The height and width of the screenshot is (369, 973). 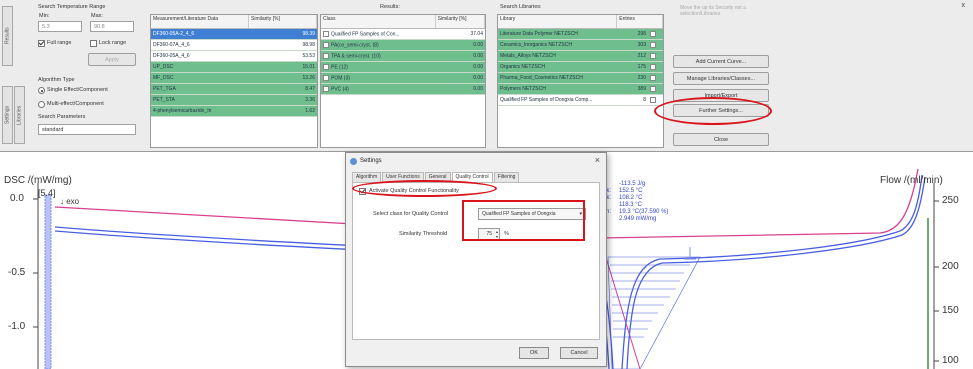 I want to click on right-tick-label: 250, so click(x=950, y=200).